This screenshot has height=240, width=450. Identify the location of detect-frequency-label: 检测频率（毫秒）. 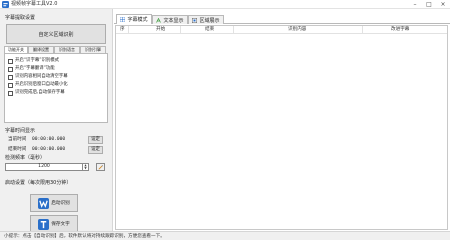
(25, 158).